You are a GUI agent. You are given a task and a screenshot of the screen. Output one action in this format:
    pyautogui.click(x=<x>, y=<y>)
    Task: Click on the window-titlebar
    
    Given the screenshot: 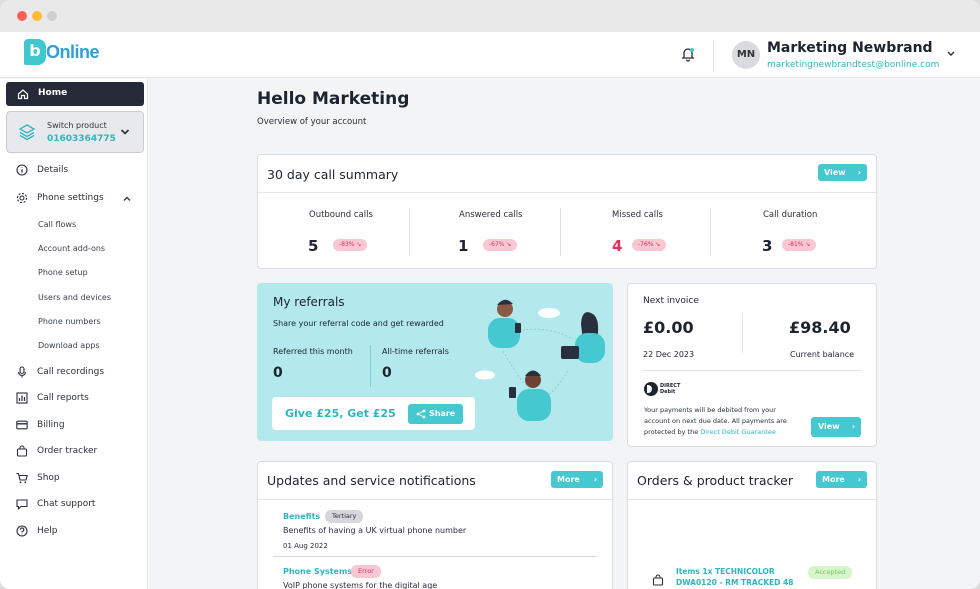 What is the action you would take?
    pyautogui.click(x=490, y=16)
    